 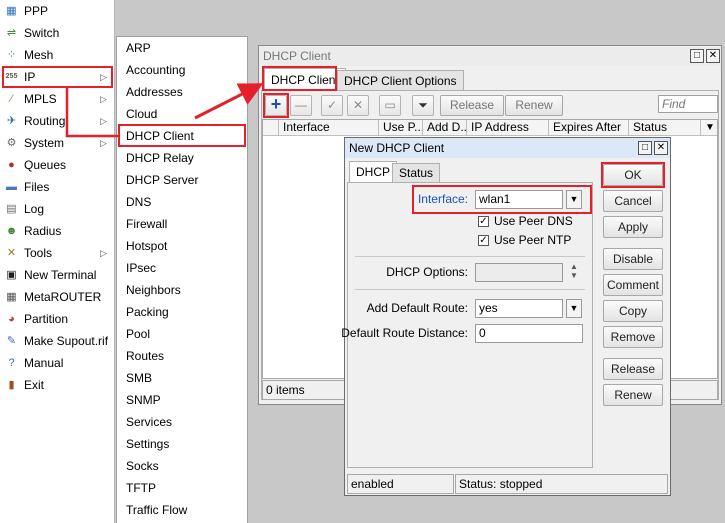 What do you see at coordinates (470, 289) in the screenshot?
I see `separator` at bounding box center [470, 289].